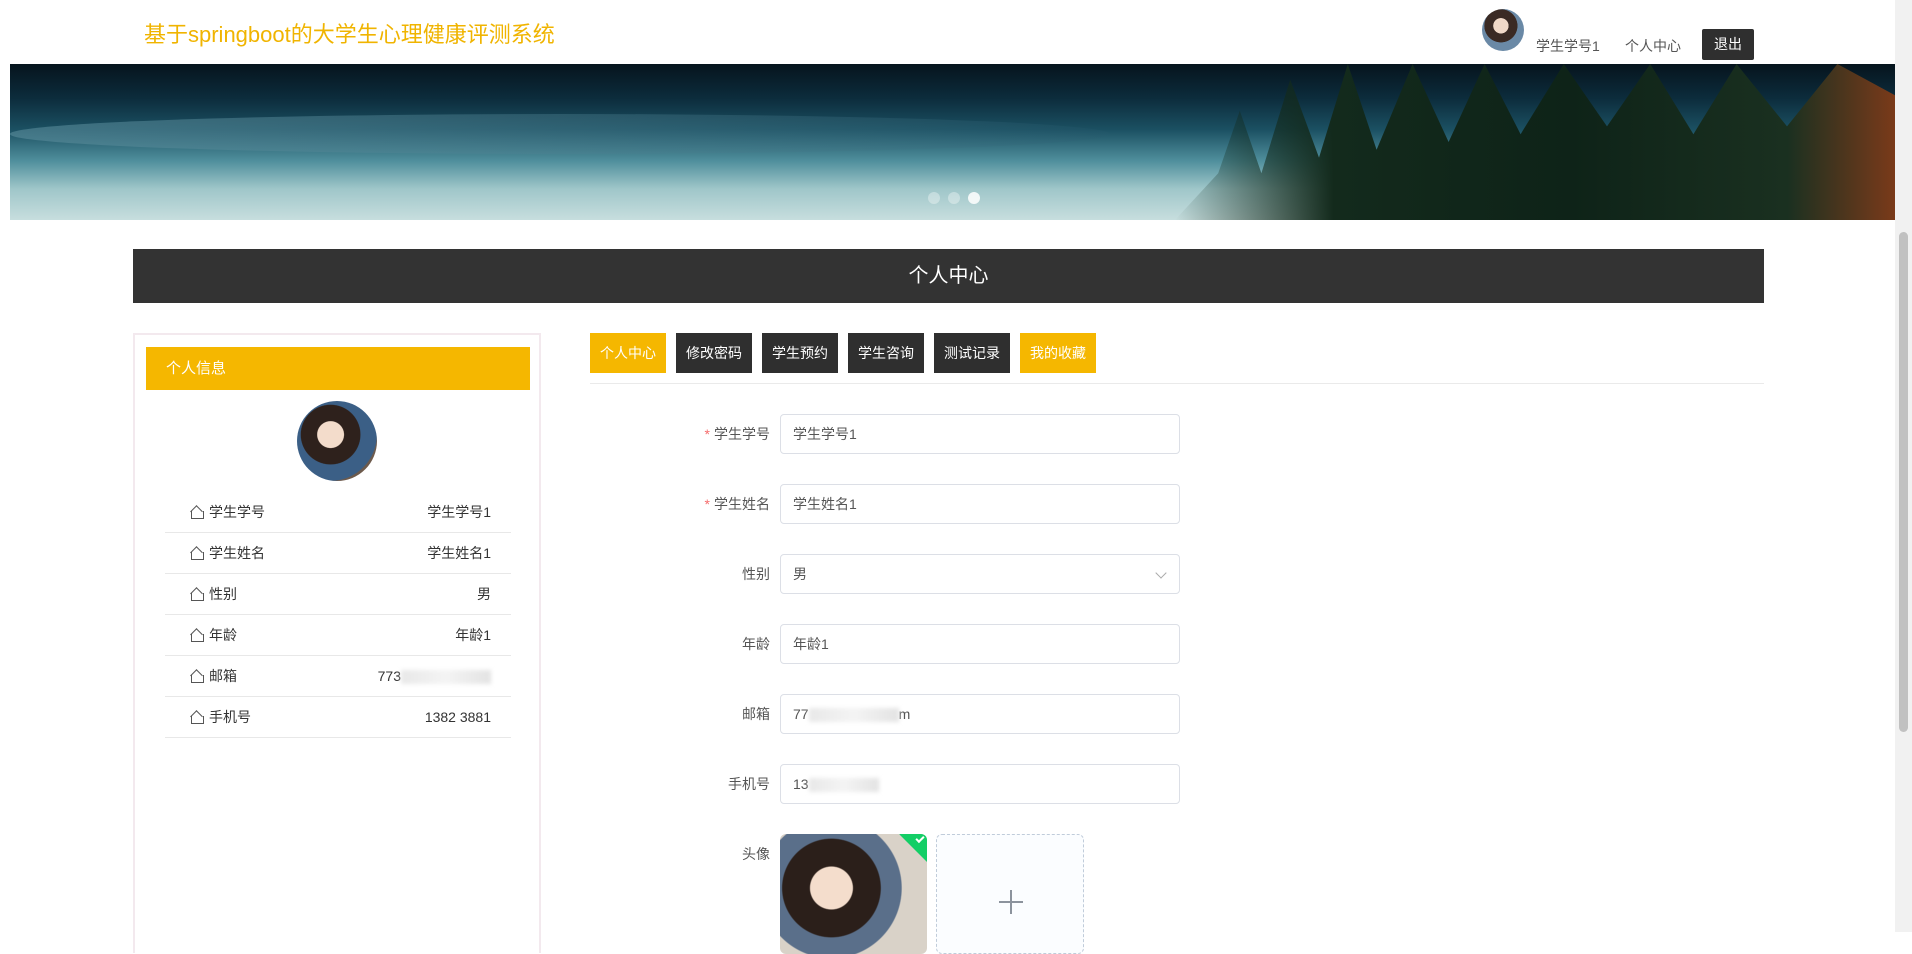 The image size is (1912, 954). Describe the element at coordinates (237, 553) in the screenshot. I see `info-label: 学生姓名` at that location.